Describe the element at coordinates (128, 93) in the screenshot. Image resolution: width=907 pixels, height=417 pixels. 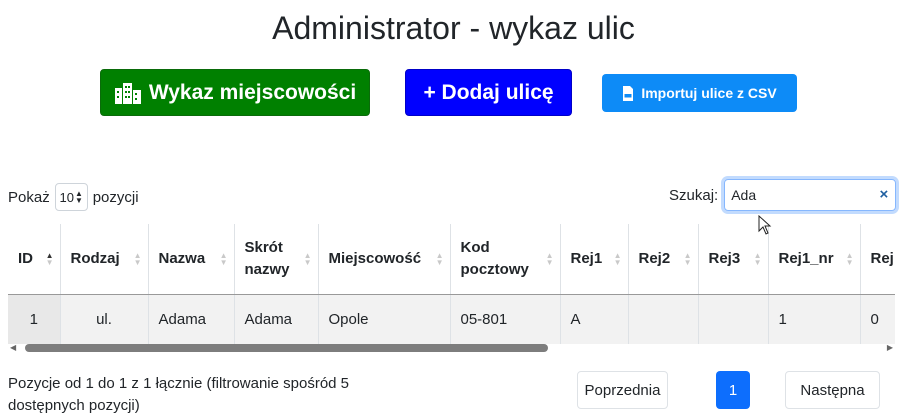
I see `city-icon` at that location.